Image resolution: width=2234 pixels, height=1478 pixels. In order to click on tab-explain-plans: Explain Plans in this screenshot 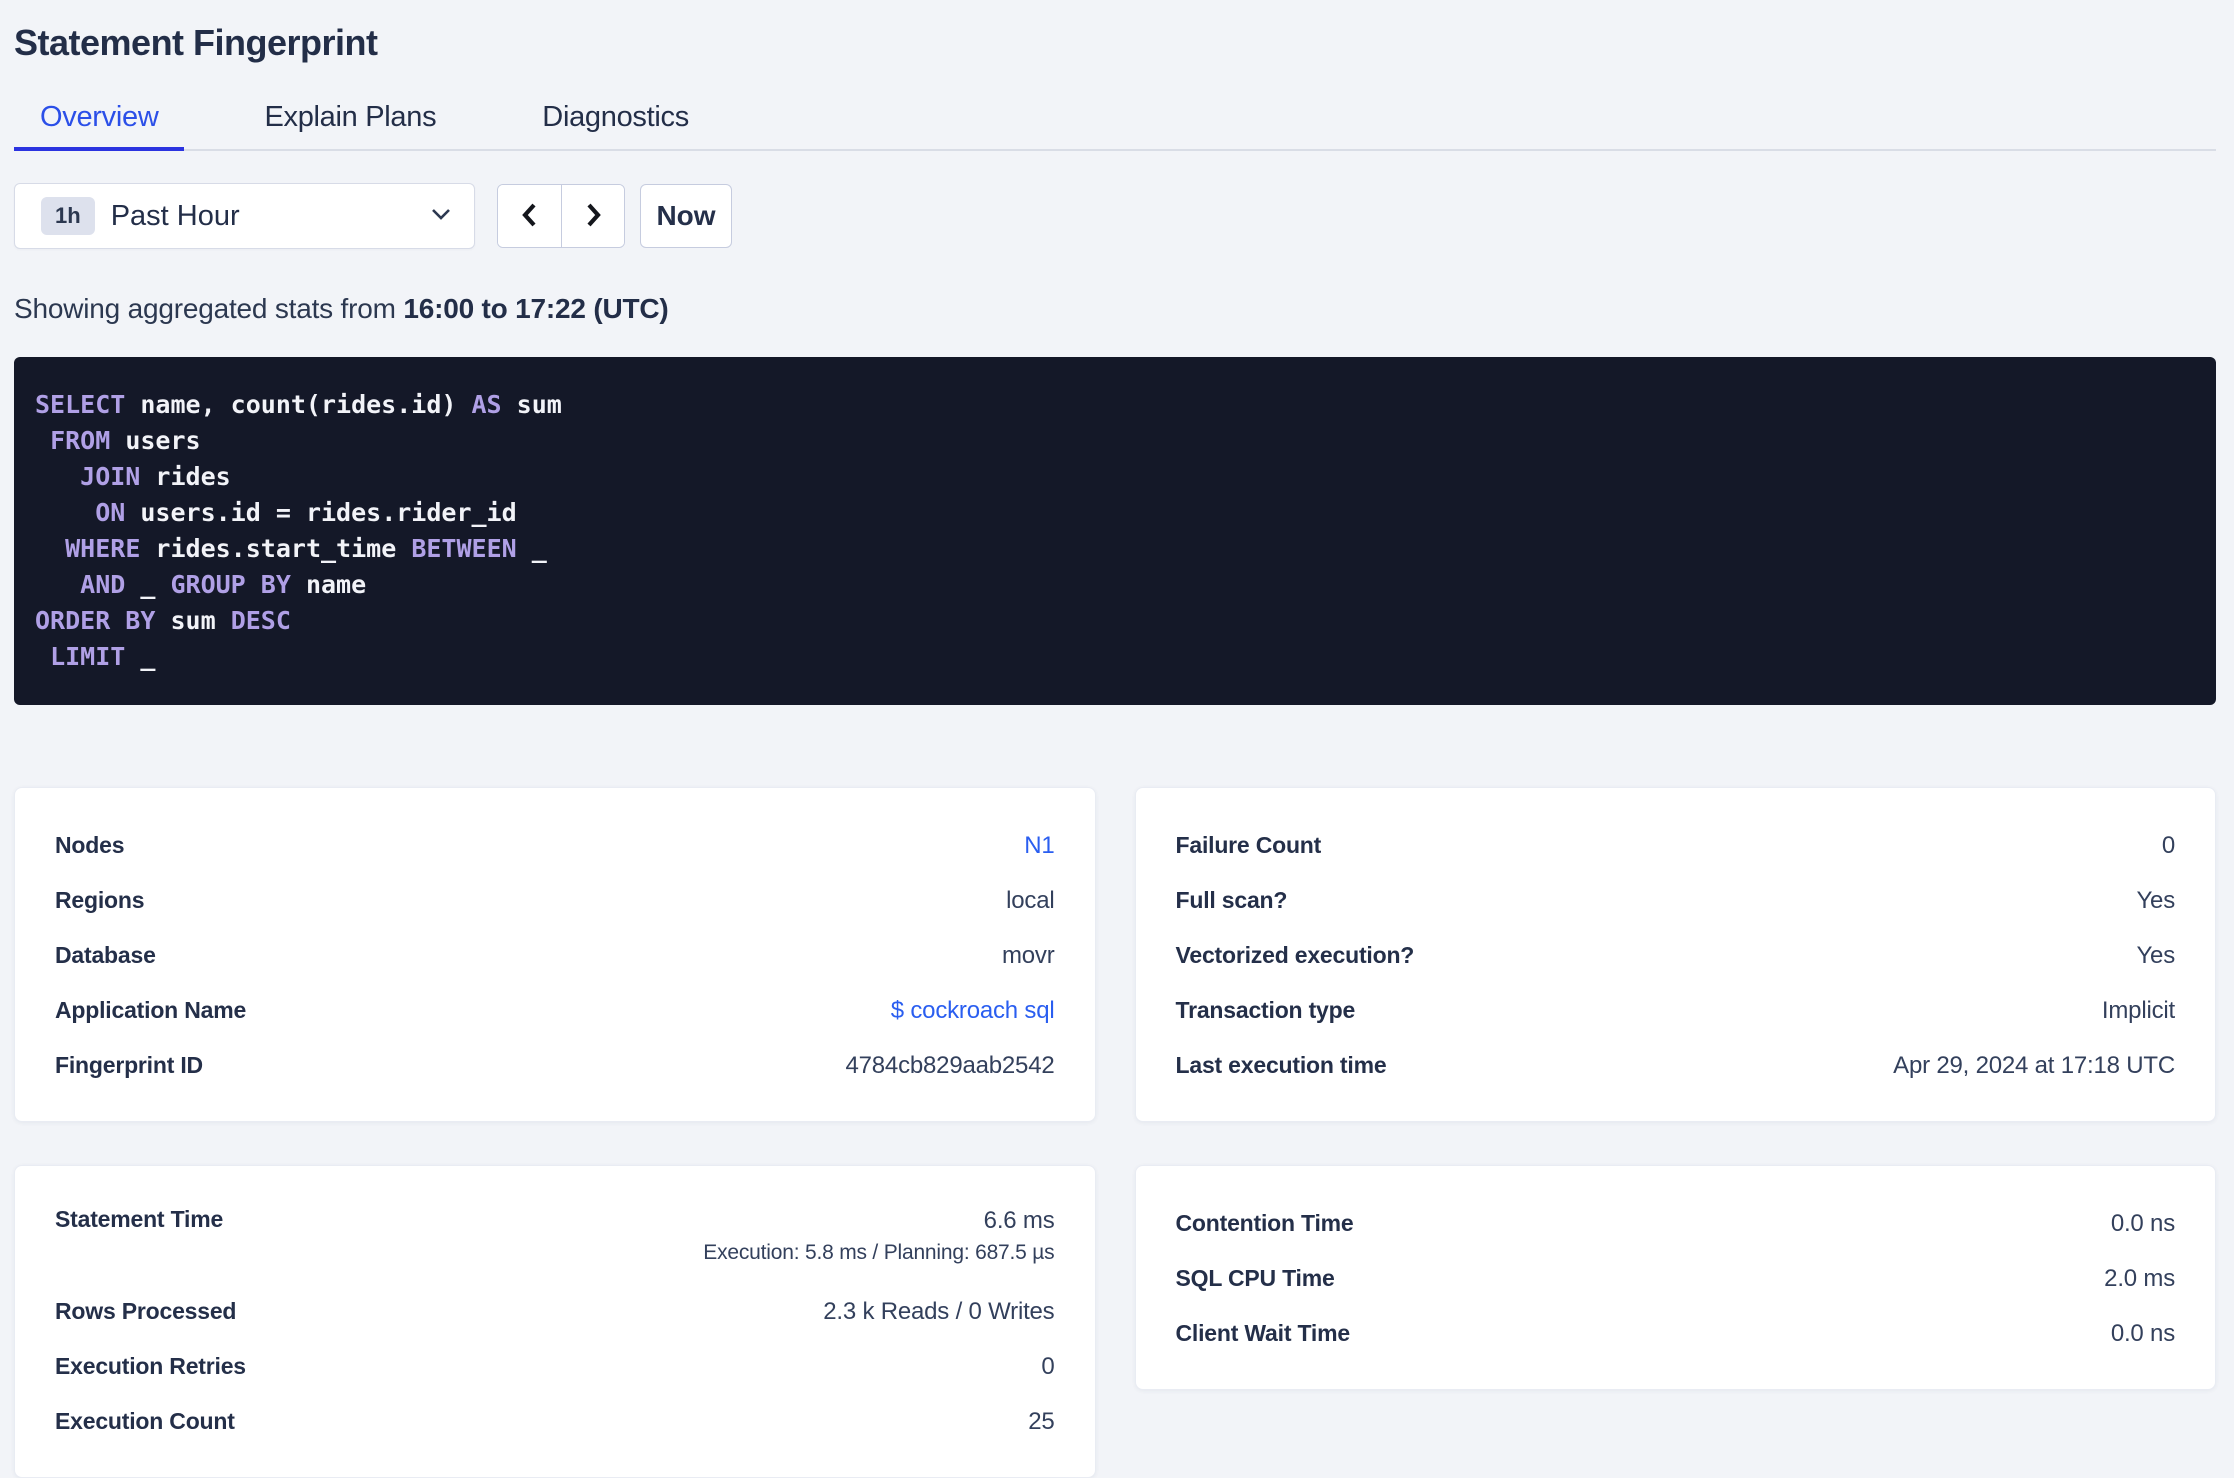, I will do `click(350, 120)`.